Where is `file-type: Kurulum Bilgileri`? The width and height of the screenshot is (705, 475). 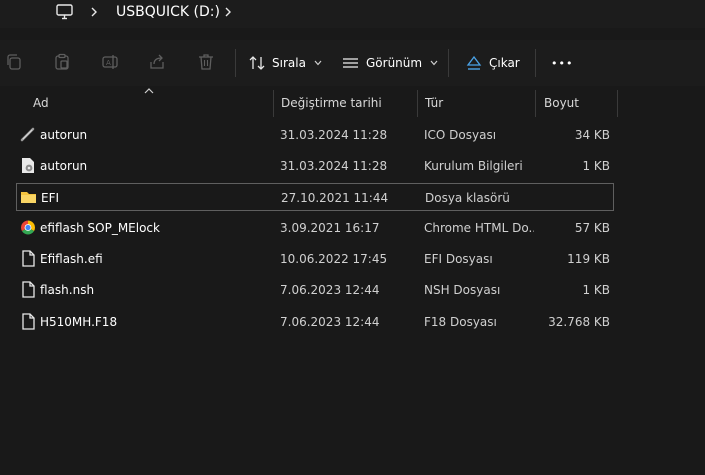
file-type: Kurulum Bilgileri is located at coordinates (473, 166).